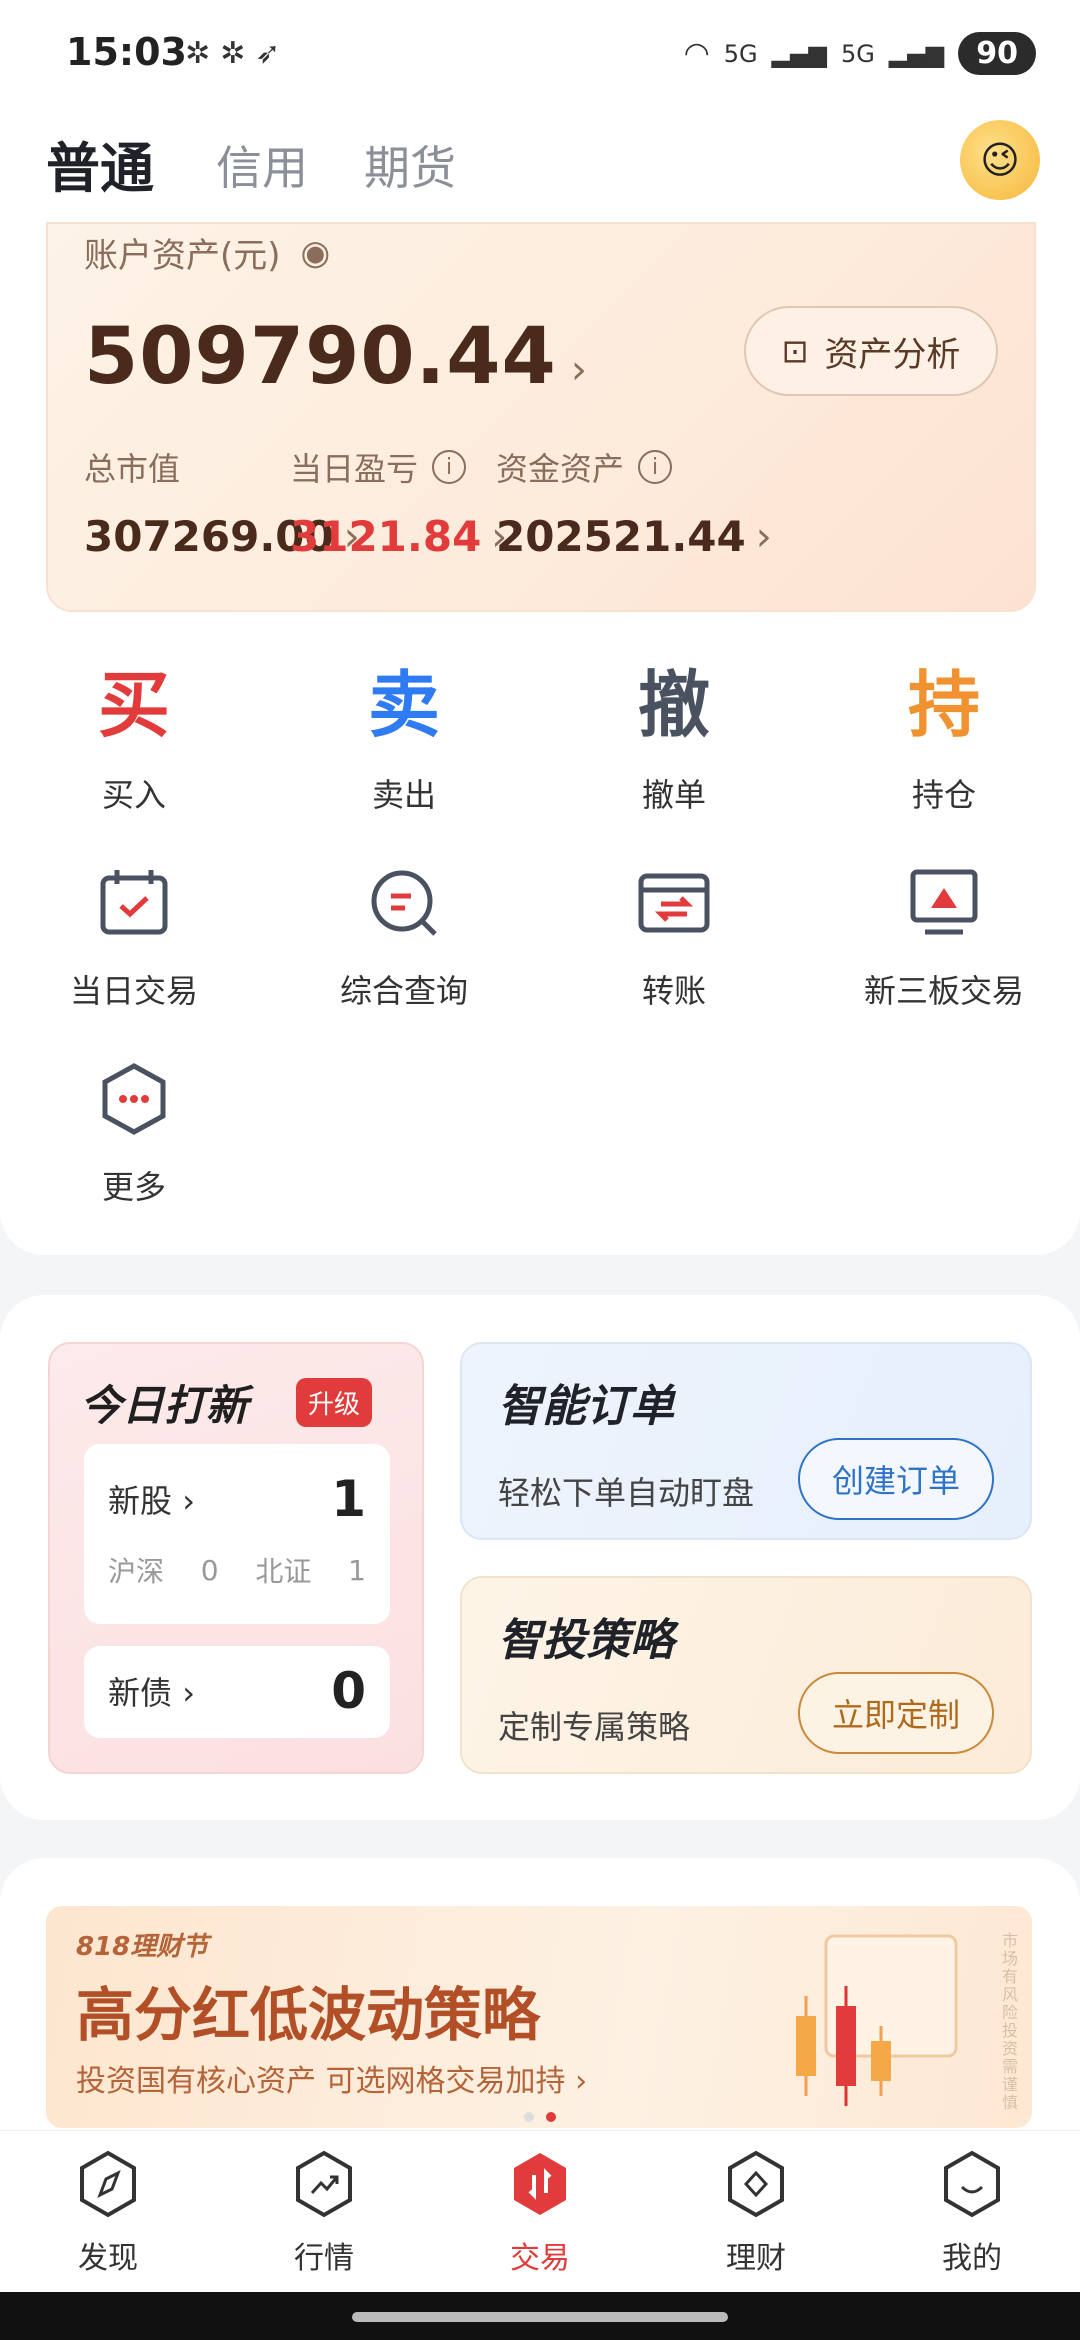 The image size is (1080, 2340). I want to click on sh-sz-label: 沪深, so click(136, 1571).